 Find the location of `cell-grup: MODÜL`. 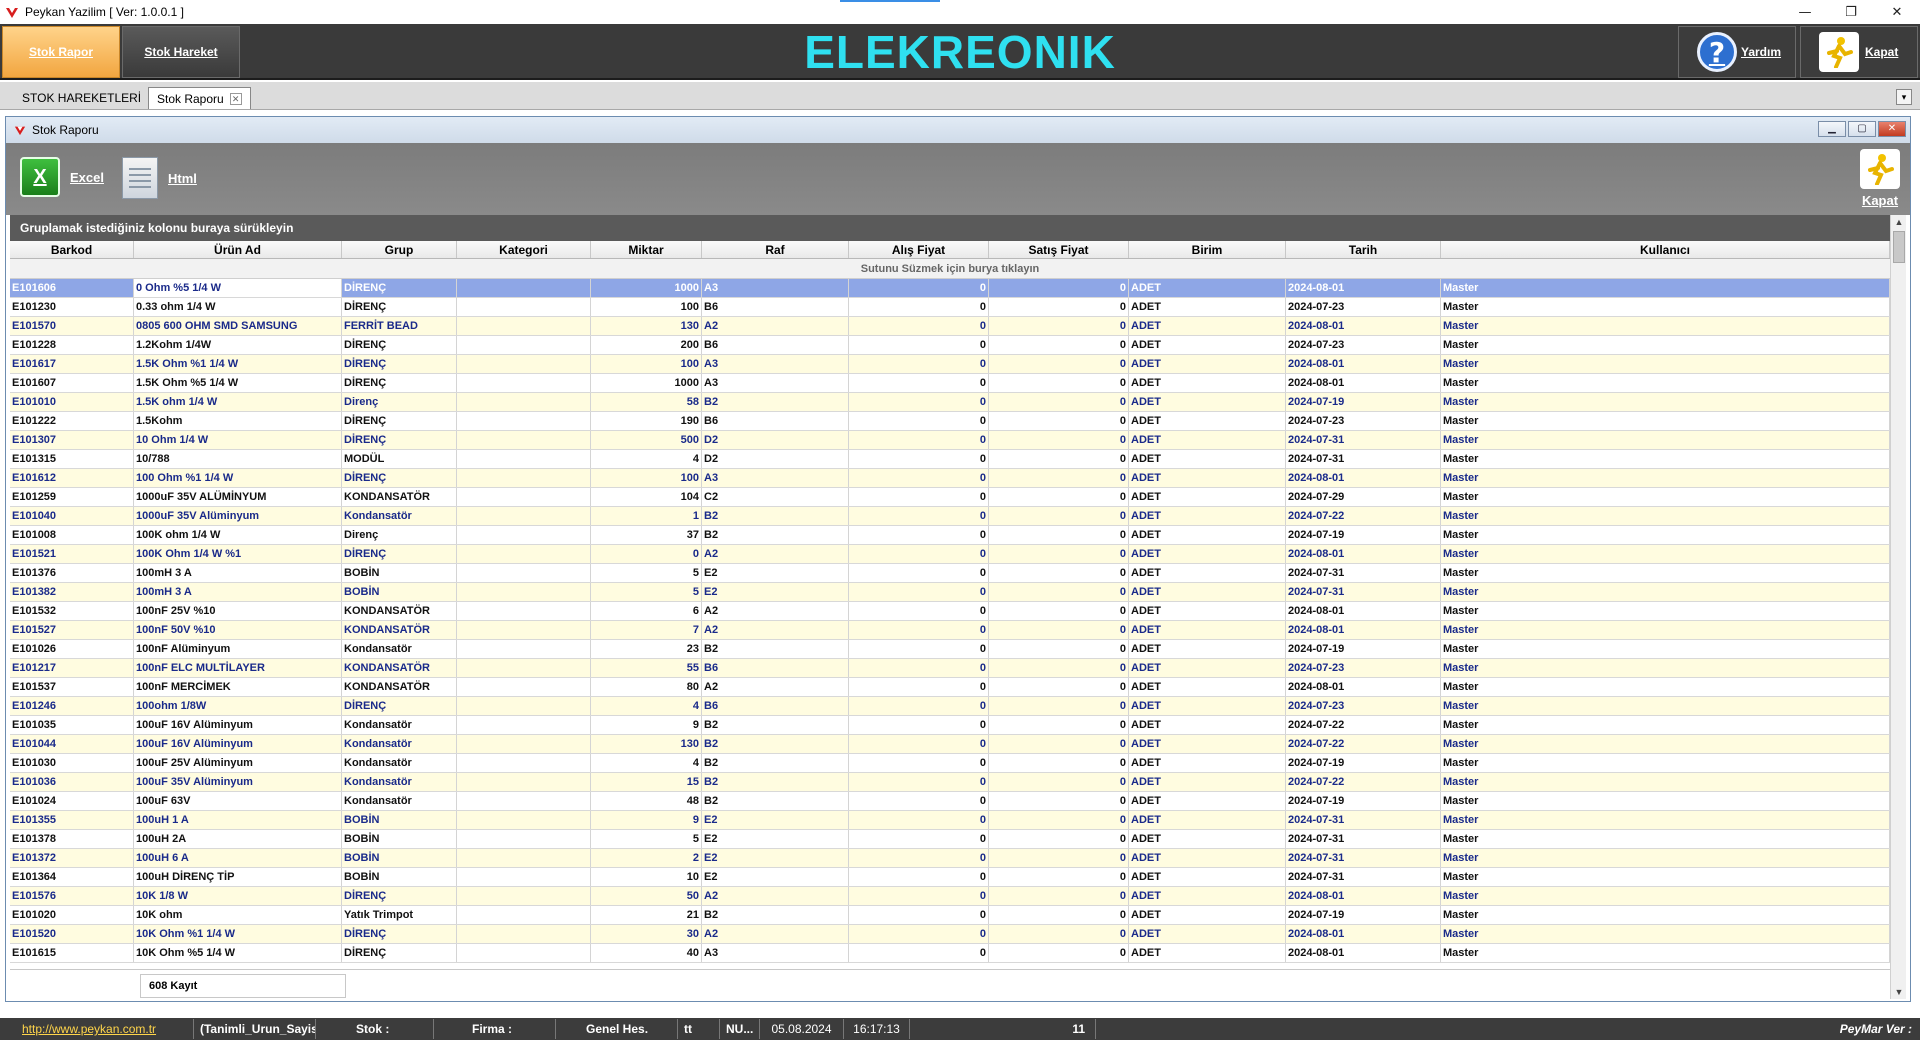

cell-grup: MODÜL is located at coordinates (399, 459).